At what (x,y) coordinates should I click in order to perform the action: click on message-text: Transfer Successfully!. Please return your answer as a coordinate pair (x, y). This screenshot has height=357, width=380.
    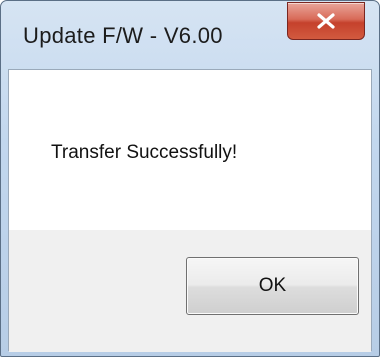
    Looking at the image, I should click on (144, 152).